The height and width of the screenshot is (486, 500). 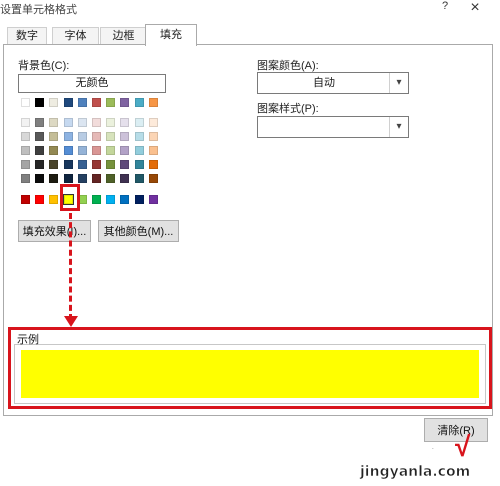 What do you see at coordinates (475, 8) in the screenshot?
I see `close-icon: ×` at bounding box center [475, 8].